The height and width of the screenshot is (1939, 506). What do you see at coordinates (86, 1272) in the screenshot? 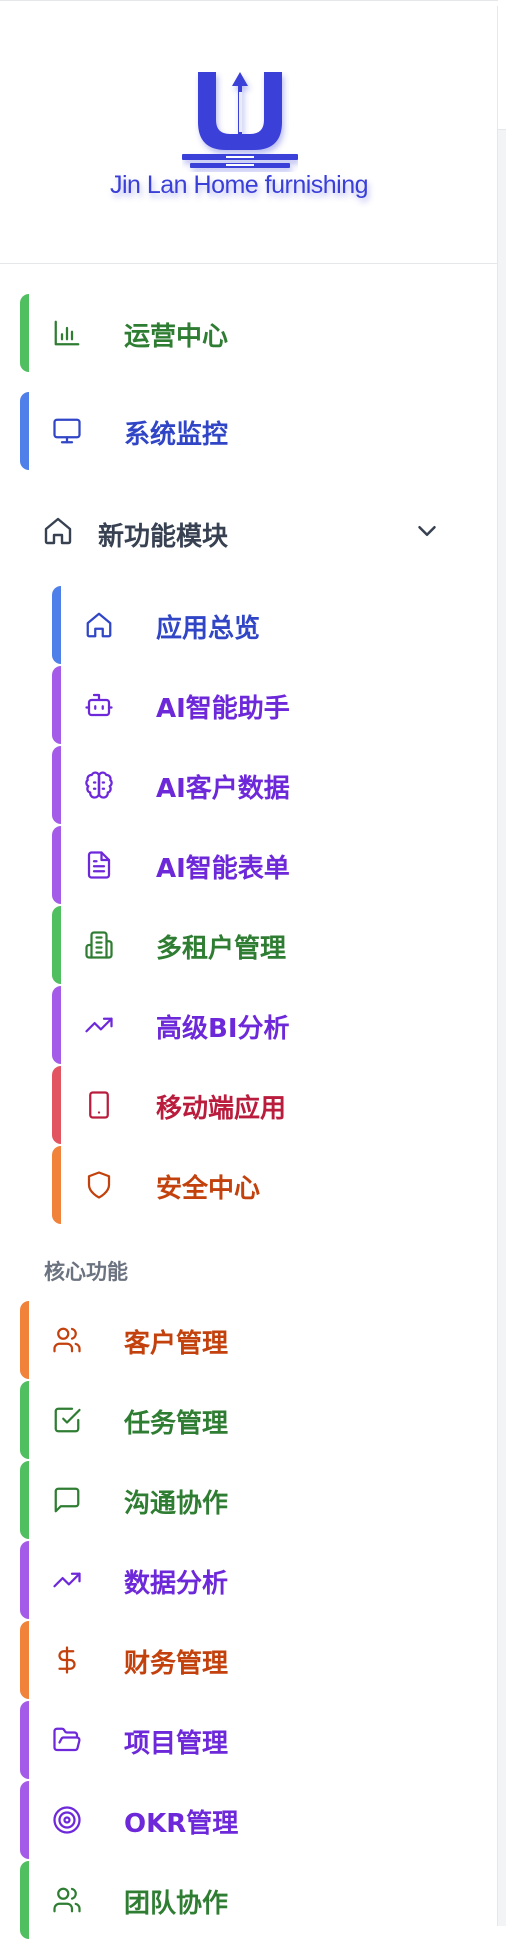
I see `section-title-core: 核心功能` at bounding box center [86, 1272].